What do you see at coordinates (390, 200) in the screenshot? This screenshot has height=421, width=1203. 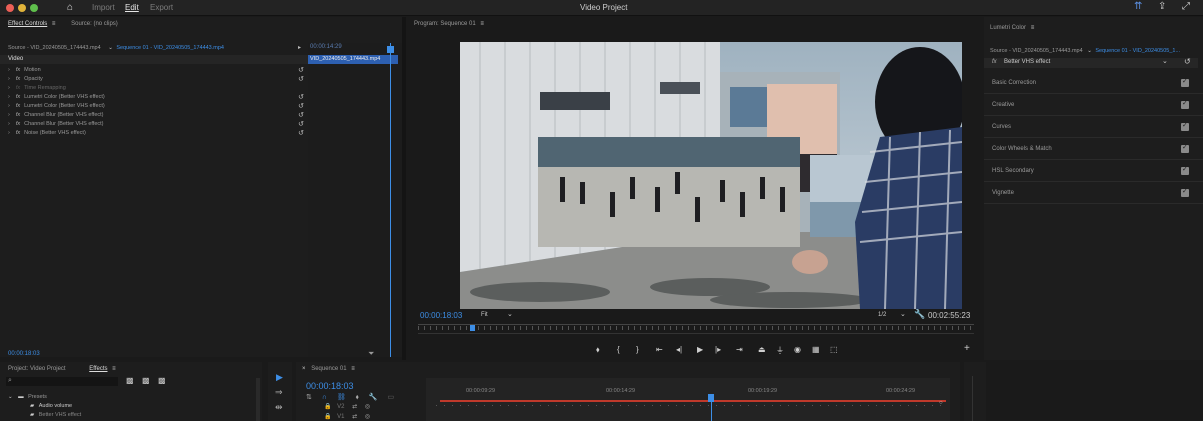 I see `mini-playhead` at bounding box center [390, 200].